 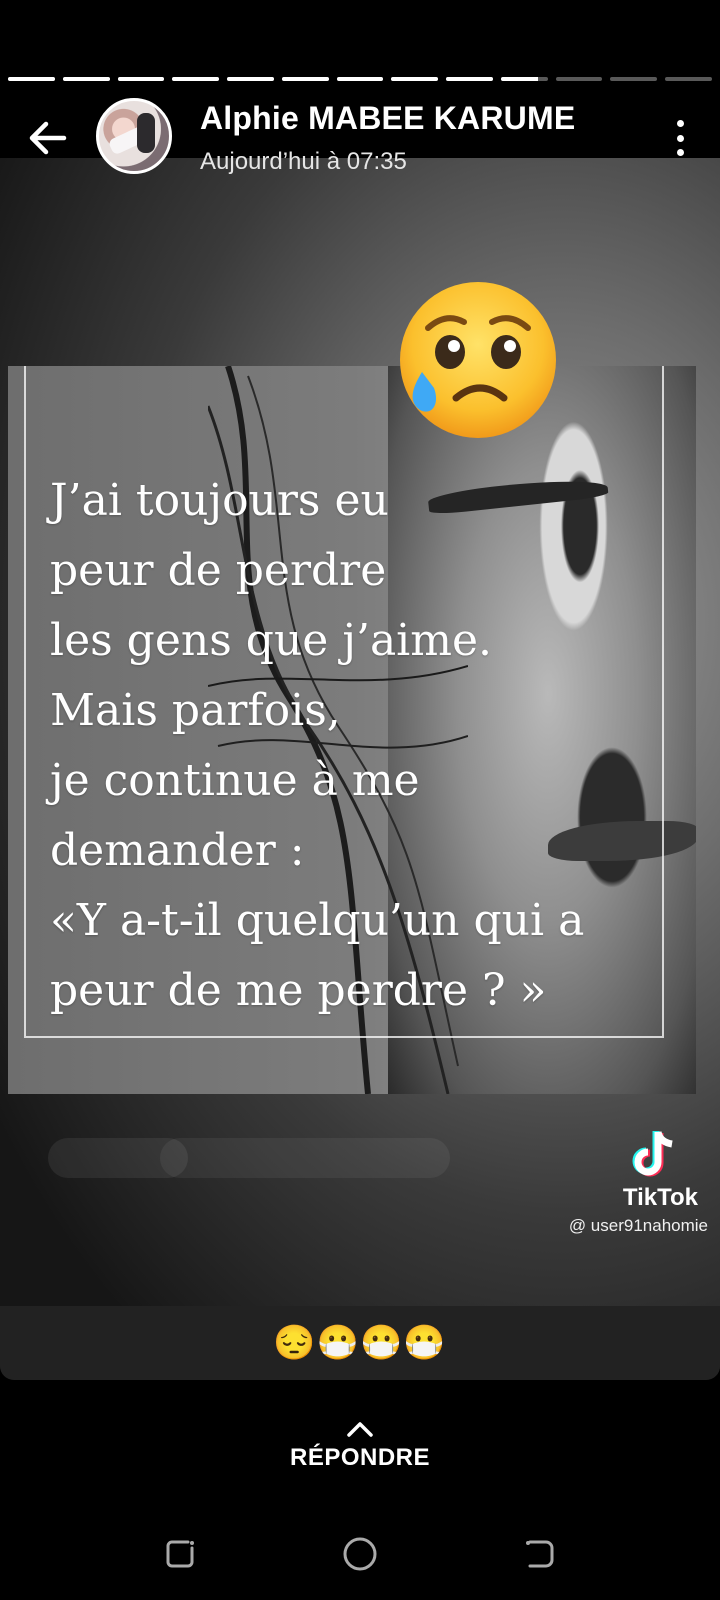 I want to click on arrow-left-icon, so click(x=48, y=138).